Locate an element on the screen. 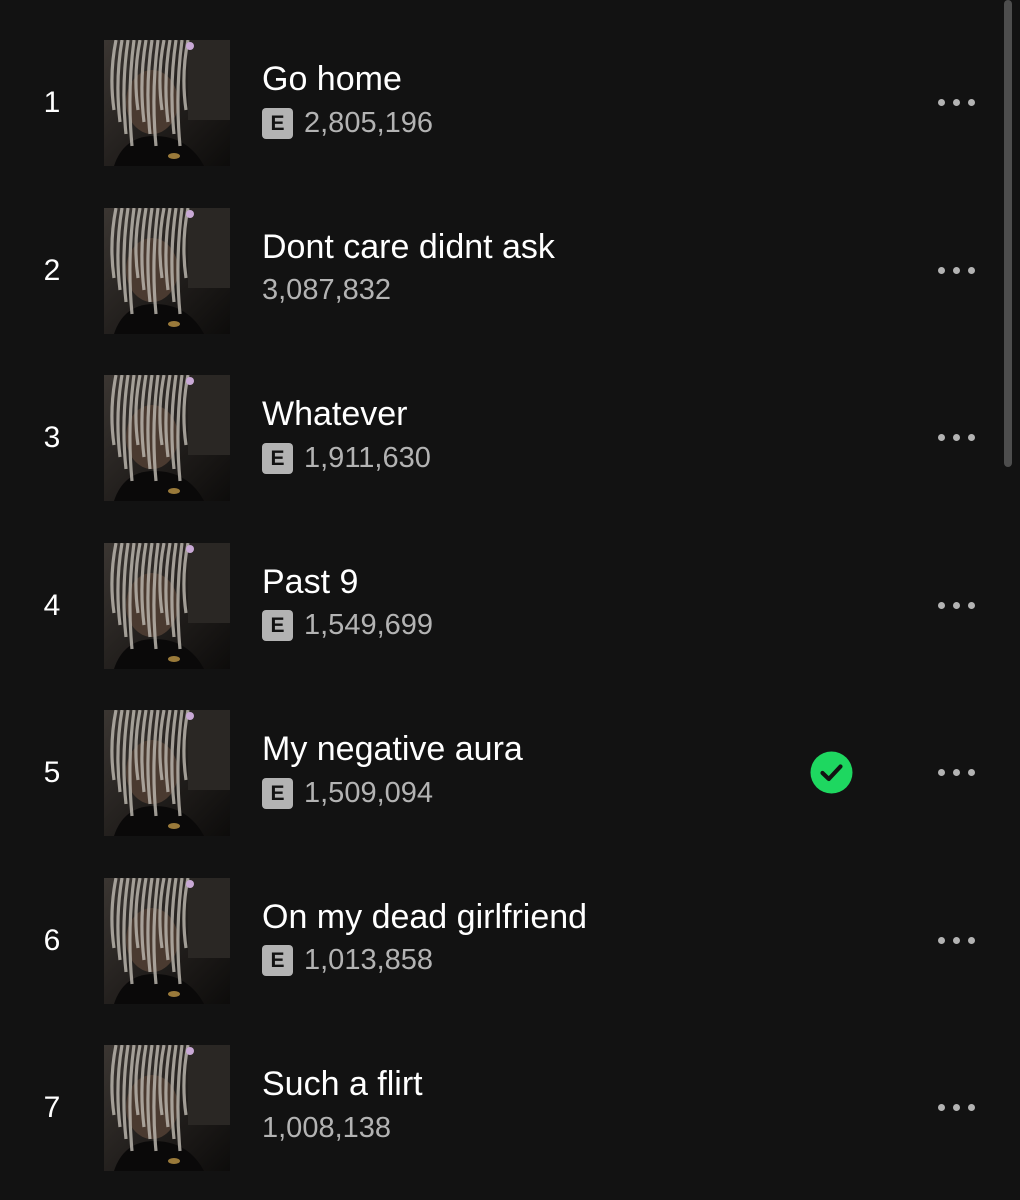 Image resolution: width=1020 pixels, height=1200 pixels. check-circle-icon-graphic is located at coordinates (831, 772).